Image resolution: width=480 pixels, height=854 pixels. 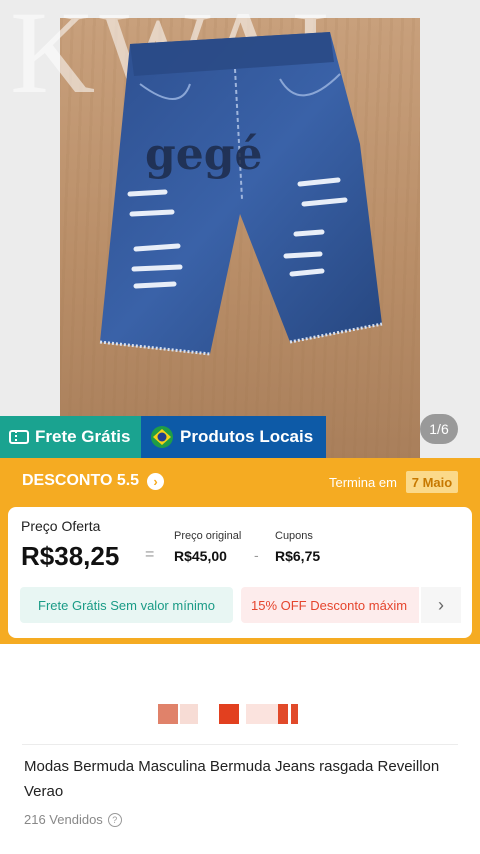 What do you see at coordinates (81, 480) in the screenshot?
I see `promo-title-text: DESCONTO 5.5` at bounding box center [81, 480].